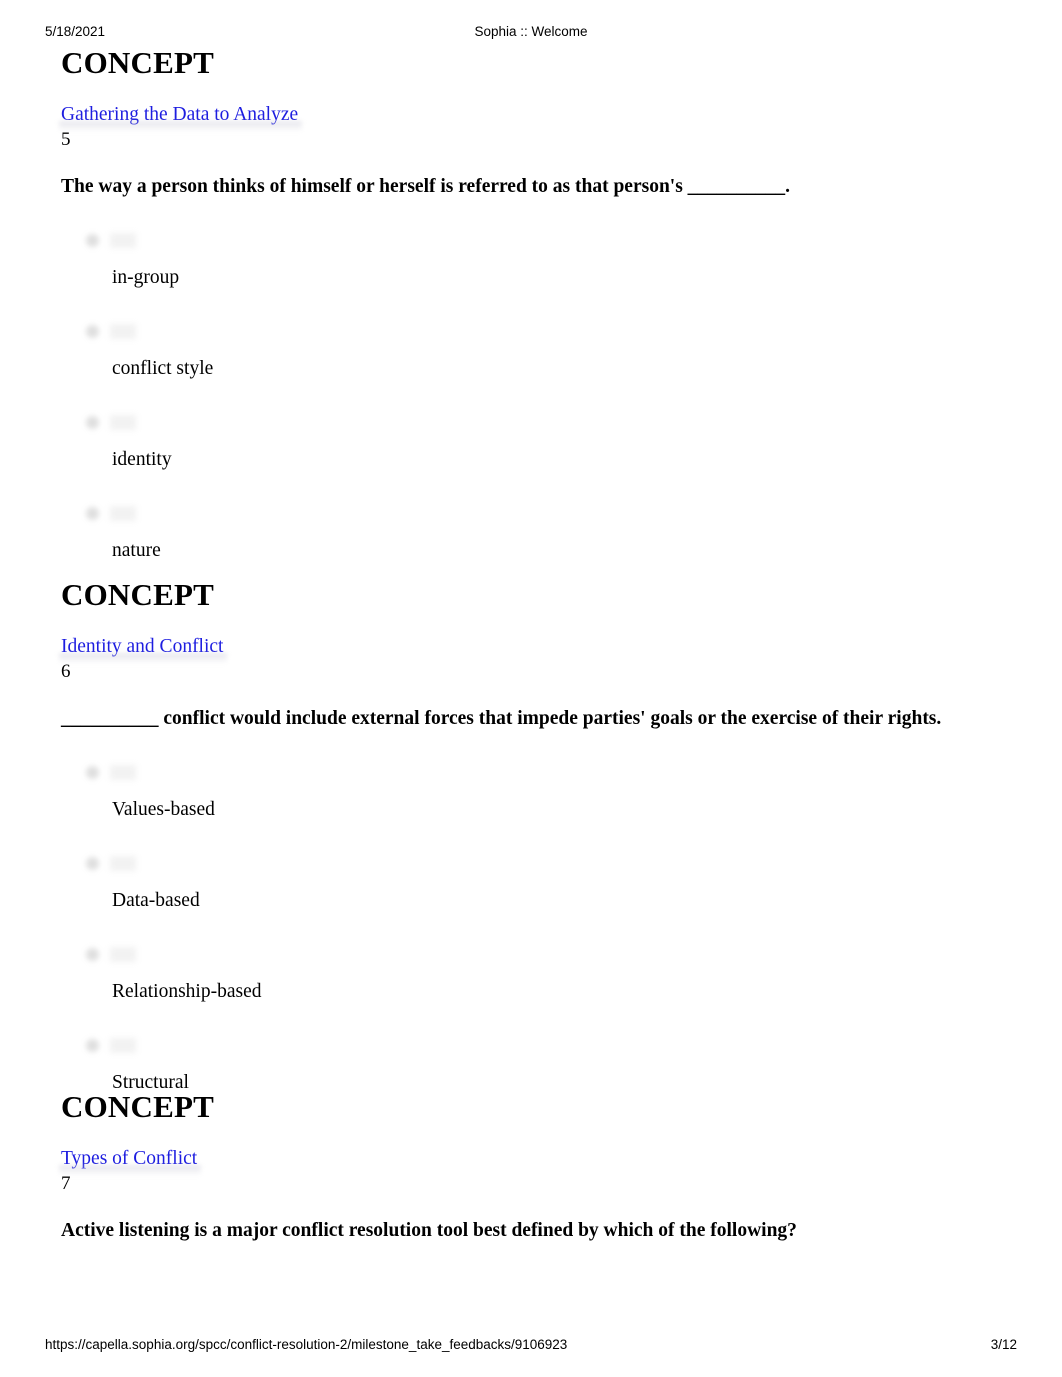  I want to click on concept-link-row: Gathering the Data to Analyze, so click(561, 115).